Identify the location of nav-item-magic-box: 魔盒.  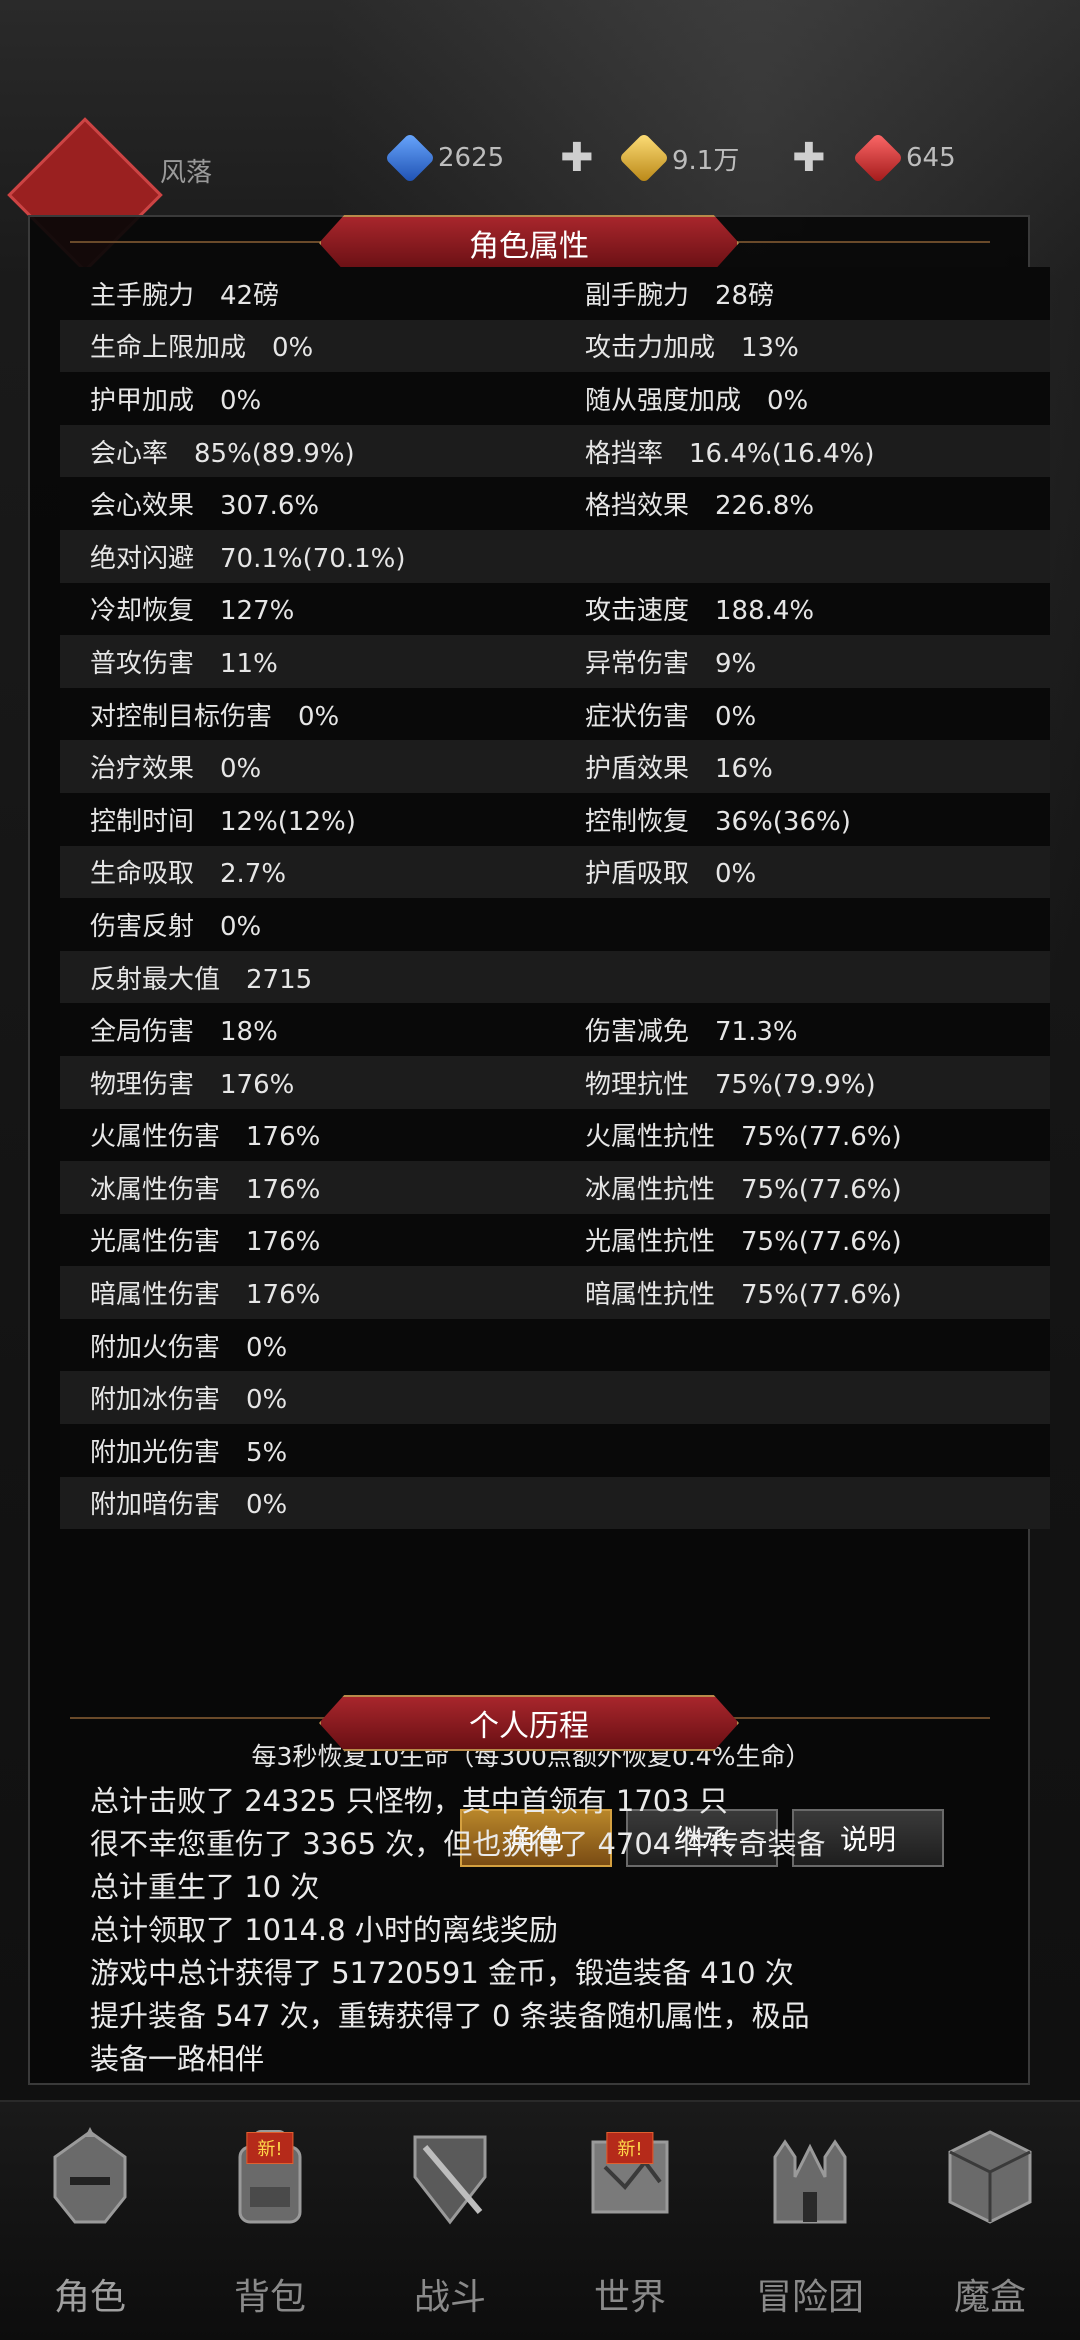
(990, 2221).